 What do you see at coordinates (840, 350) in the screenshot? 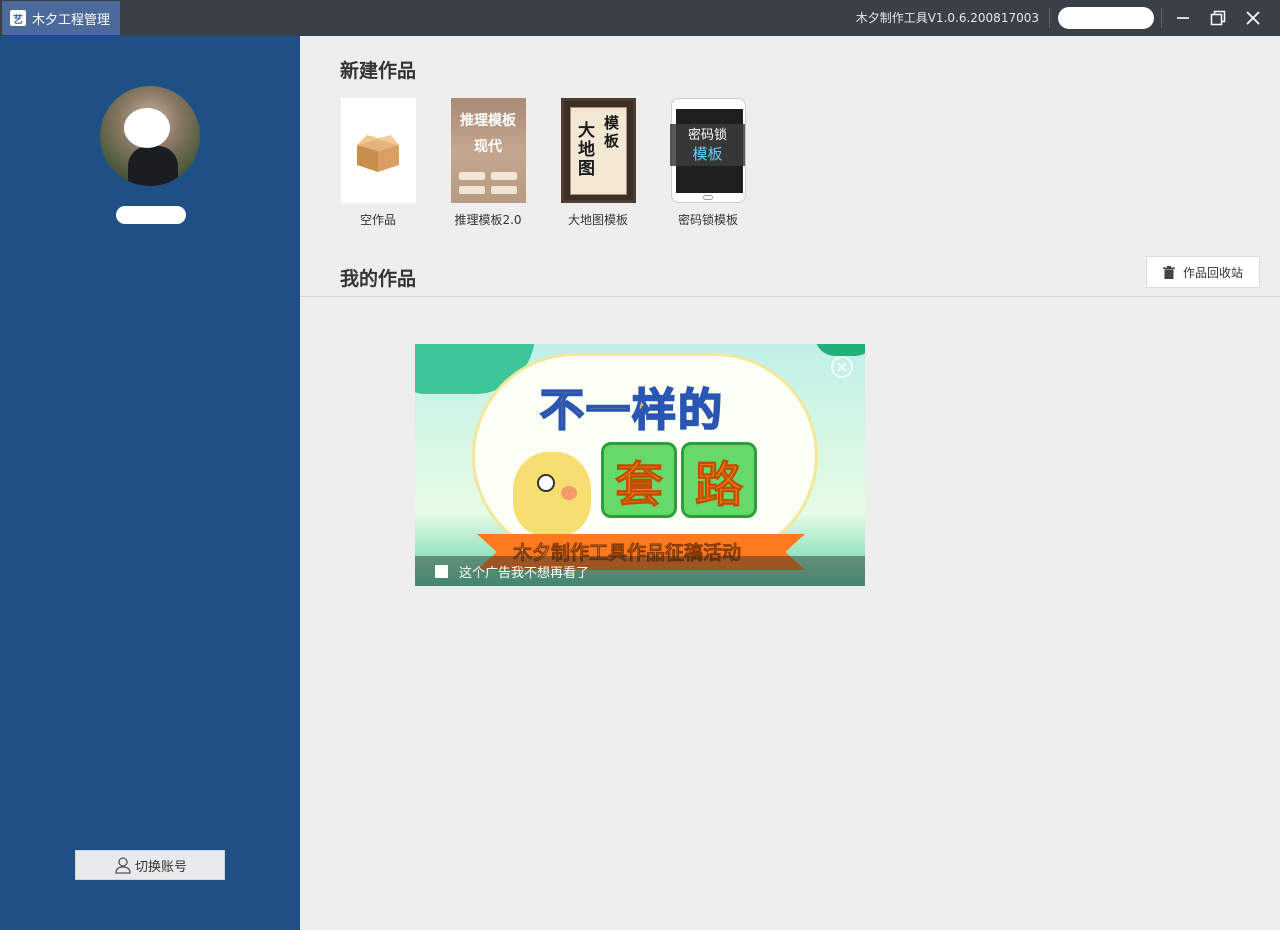
I see `ad-decoration` at bounding box center [840, 350].